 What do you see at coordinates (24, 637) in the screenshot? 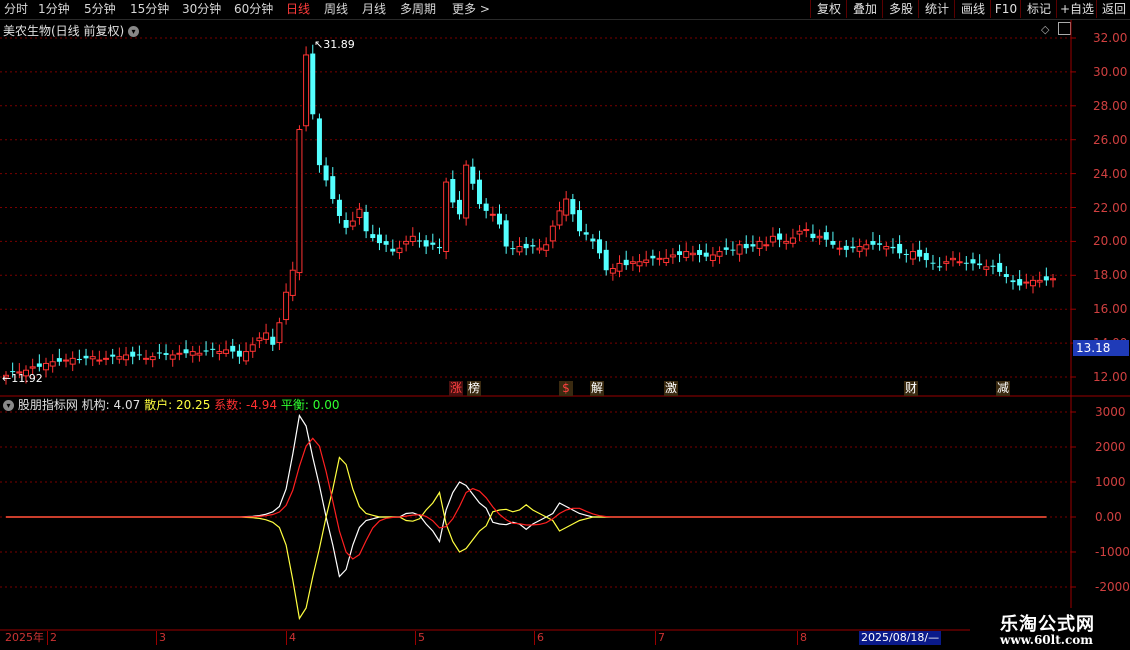
I see `date-label: 2025年` at bounding box center [24, 637].